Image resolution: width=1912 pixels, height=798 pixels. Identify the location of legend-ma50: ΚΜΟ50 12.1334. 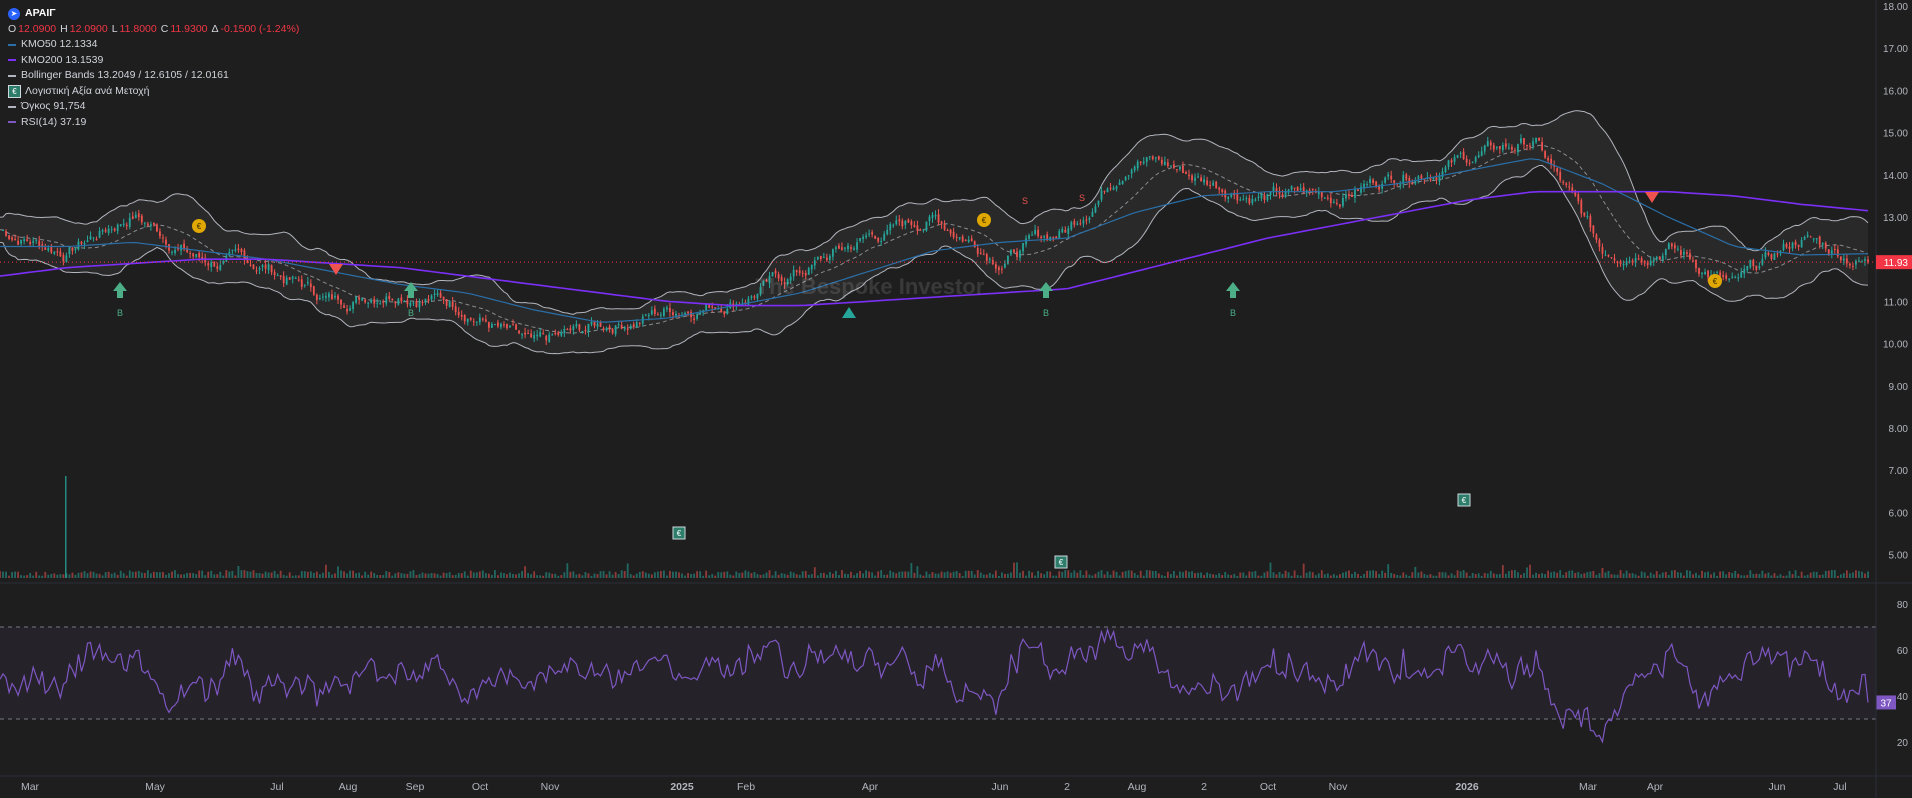
(155, 45).